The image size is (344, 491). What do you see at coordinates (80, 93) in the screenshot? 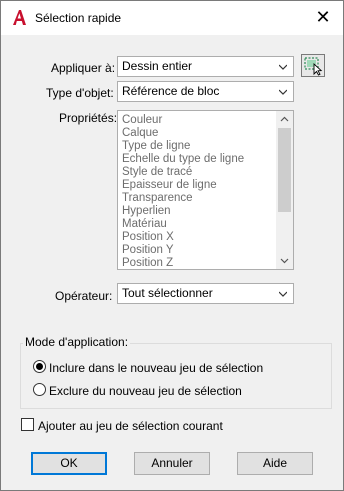
I see `object-type-label: Type d'objet:` at bounding box center [80, 93].